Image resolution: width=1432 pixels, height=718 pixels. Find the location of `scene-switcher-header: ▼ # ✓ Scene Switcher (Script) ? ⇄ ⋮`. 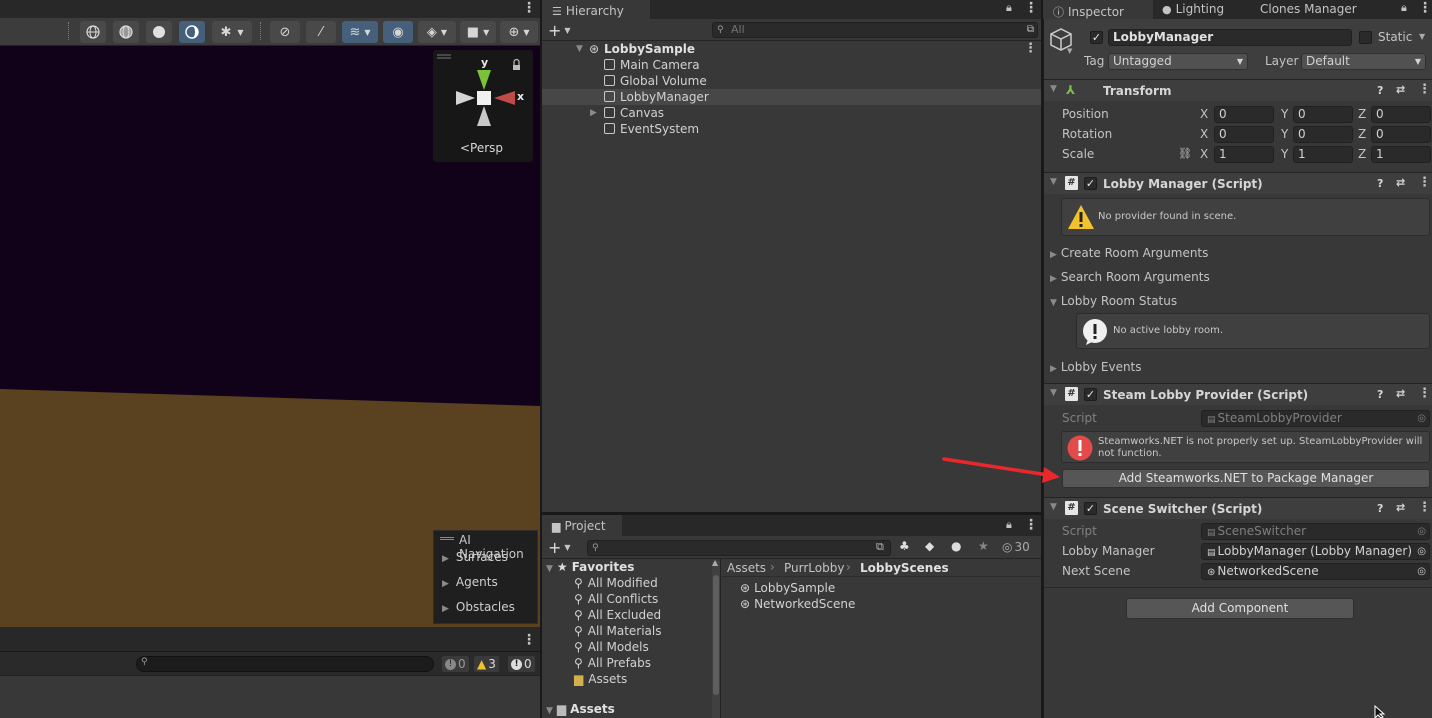

scene-switcher-header: ▼ # ✓ Scene Switcher (Script) ? ⇄ ⋮ is located at coordinates (1238, 508).